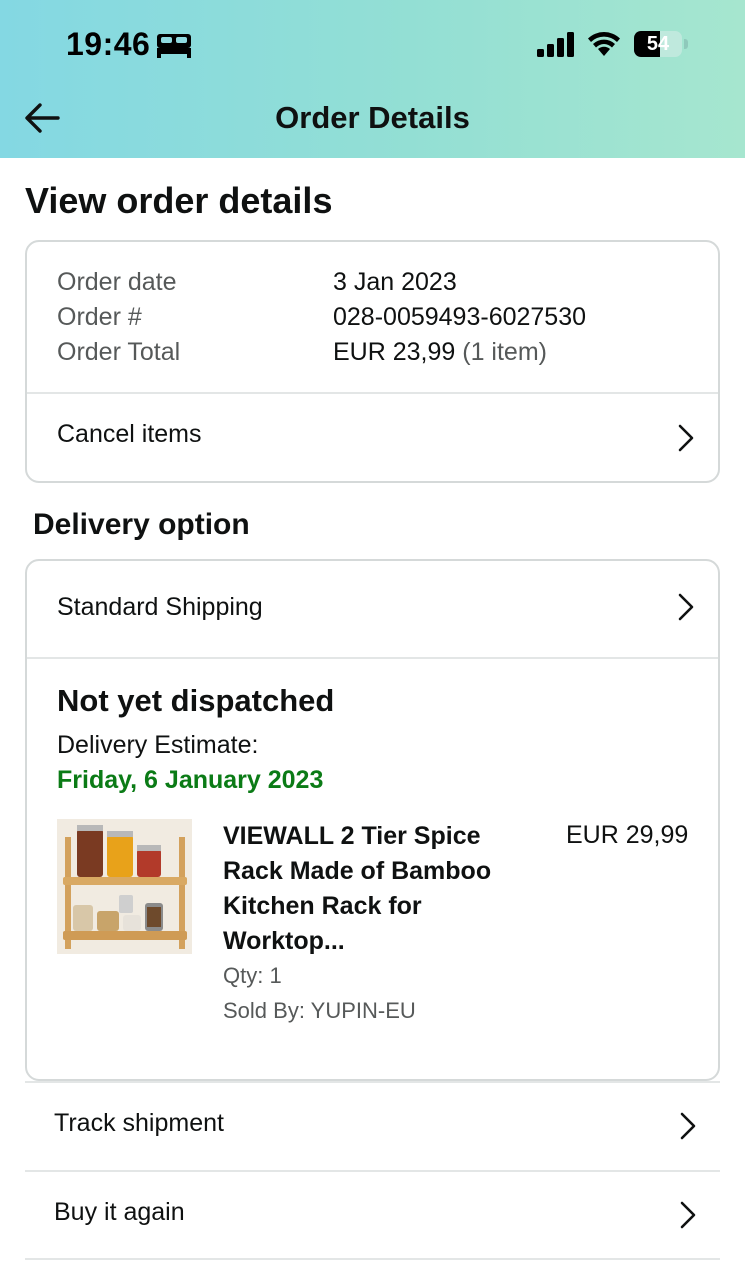 The width and height of the screenshot is (745, 1280). I want to click on product-seller: Sold By: YUPIN-EU, so click(319, 1010).